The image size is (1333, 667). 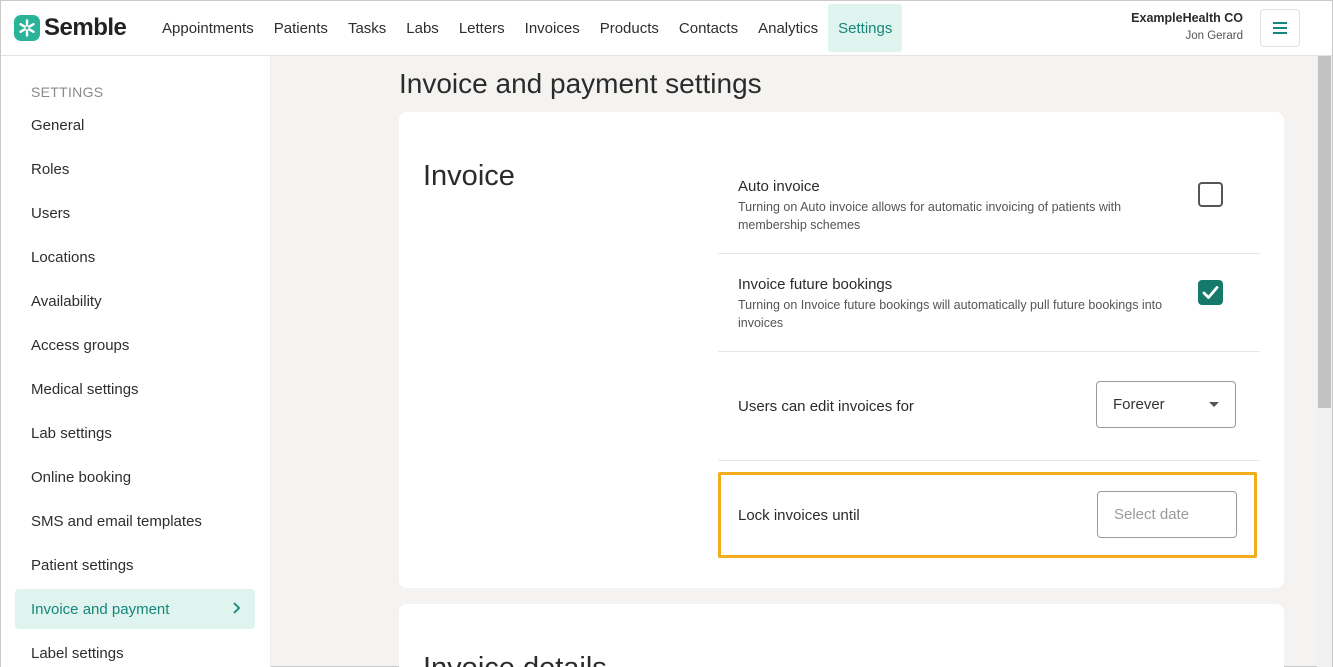 What do you see at coordinates (27, 28) in the screenshot?
I see `semble-logo-icon` at bounding box center [27, 28].